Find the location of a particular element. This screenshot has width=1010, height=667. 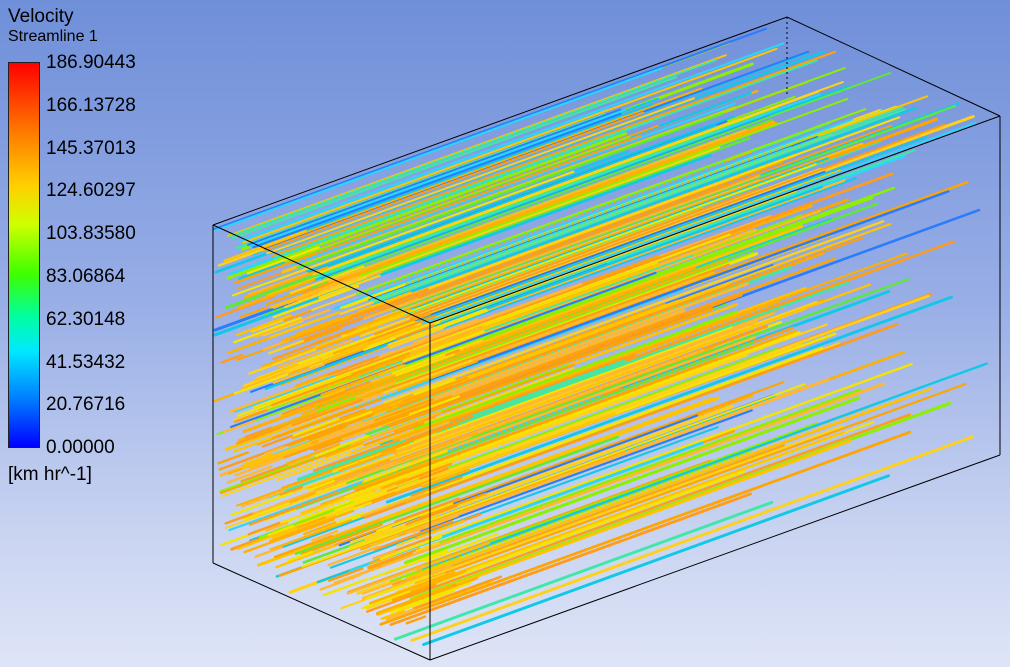

legend-tick-label: 62.30148 is located at coordinates (86, 319).